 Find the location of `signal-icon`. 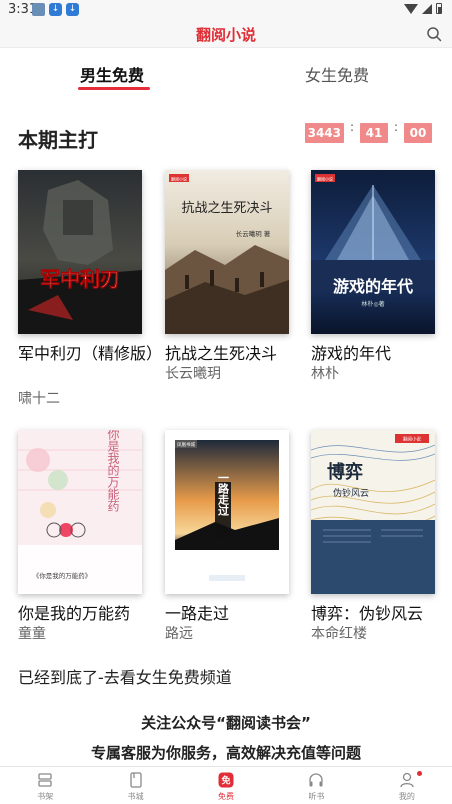

signal-icon is located at coordinates (427, 8).